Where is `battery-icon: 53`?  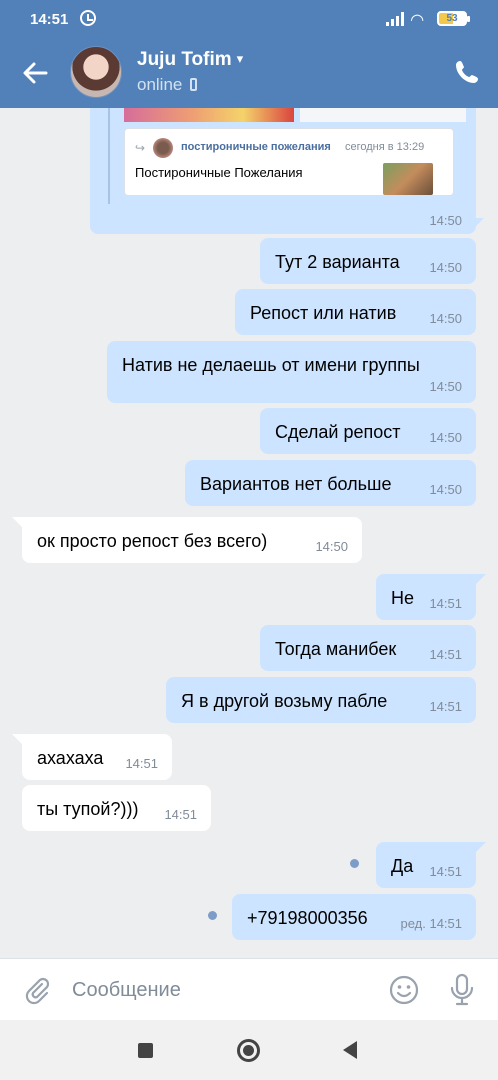
battery-icon: 53 is located at coordinates (453, 18).